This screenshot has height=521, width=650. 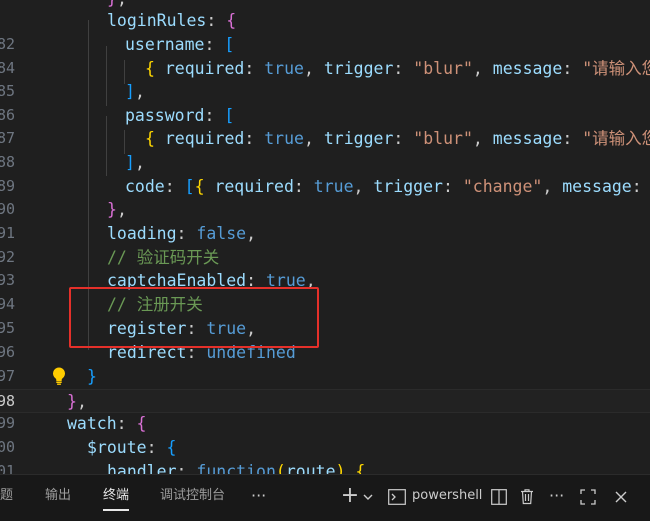 I want to click on code-text: loginRules: {, so click(x=171, y=21).